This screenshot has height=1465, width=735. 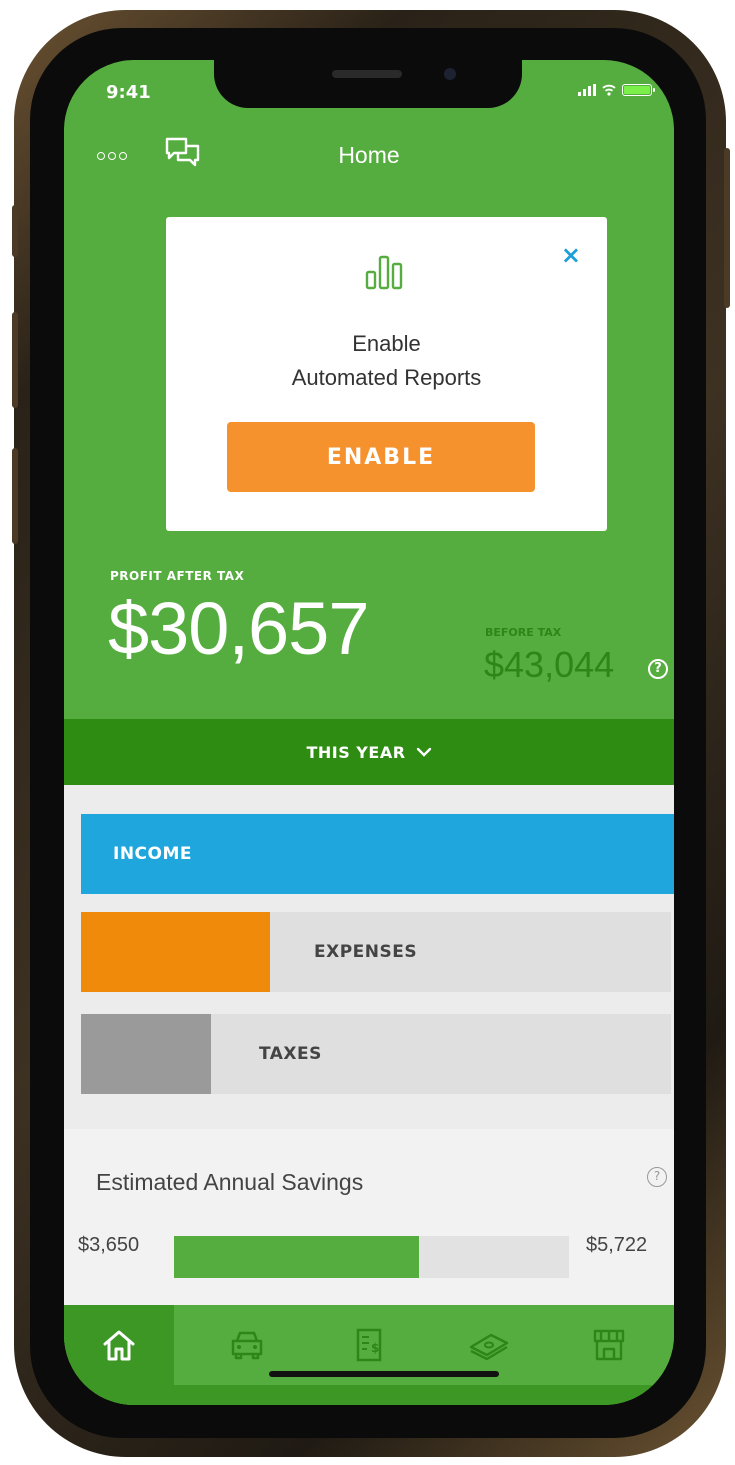 What do you see at coordinates (175, 952) in the screenshot?
I see `expenses-bar-fill` at bounding box center [175, 952].